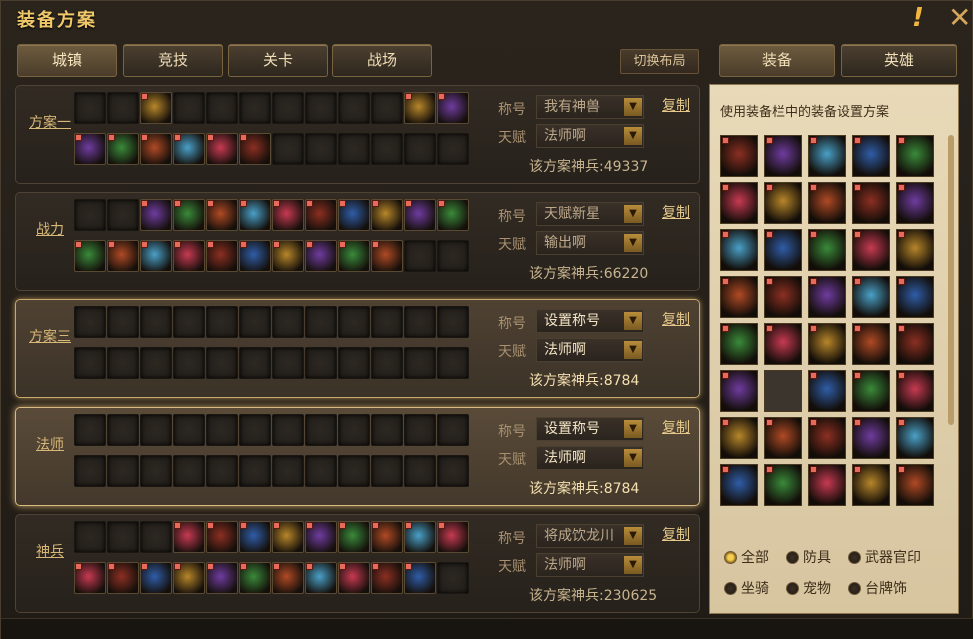 Image resolution: width=973 pixels, height=639 pixels. What do you see at coordinates (590, 214) in the screenshot?
I see `title-dropdown: 天赋新星 ▼` at bounding box center [590, 214].